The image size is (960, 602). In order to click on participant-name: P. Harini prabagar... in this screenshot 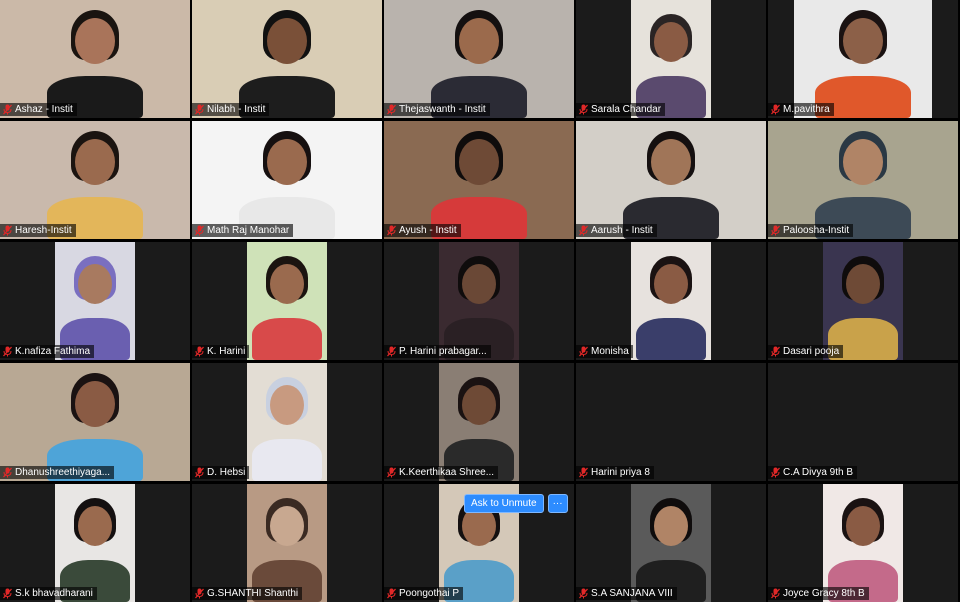, I will do `click(443, 351)`.